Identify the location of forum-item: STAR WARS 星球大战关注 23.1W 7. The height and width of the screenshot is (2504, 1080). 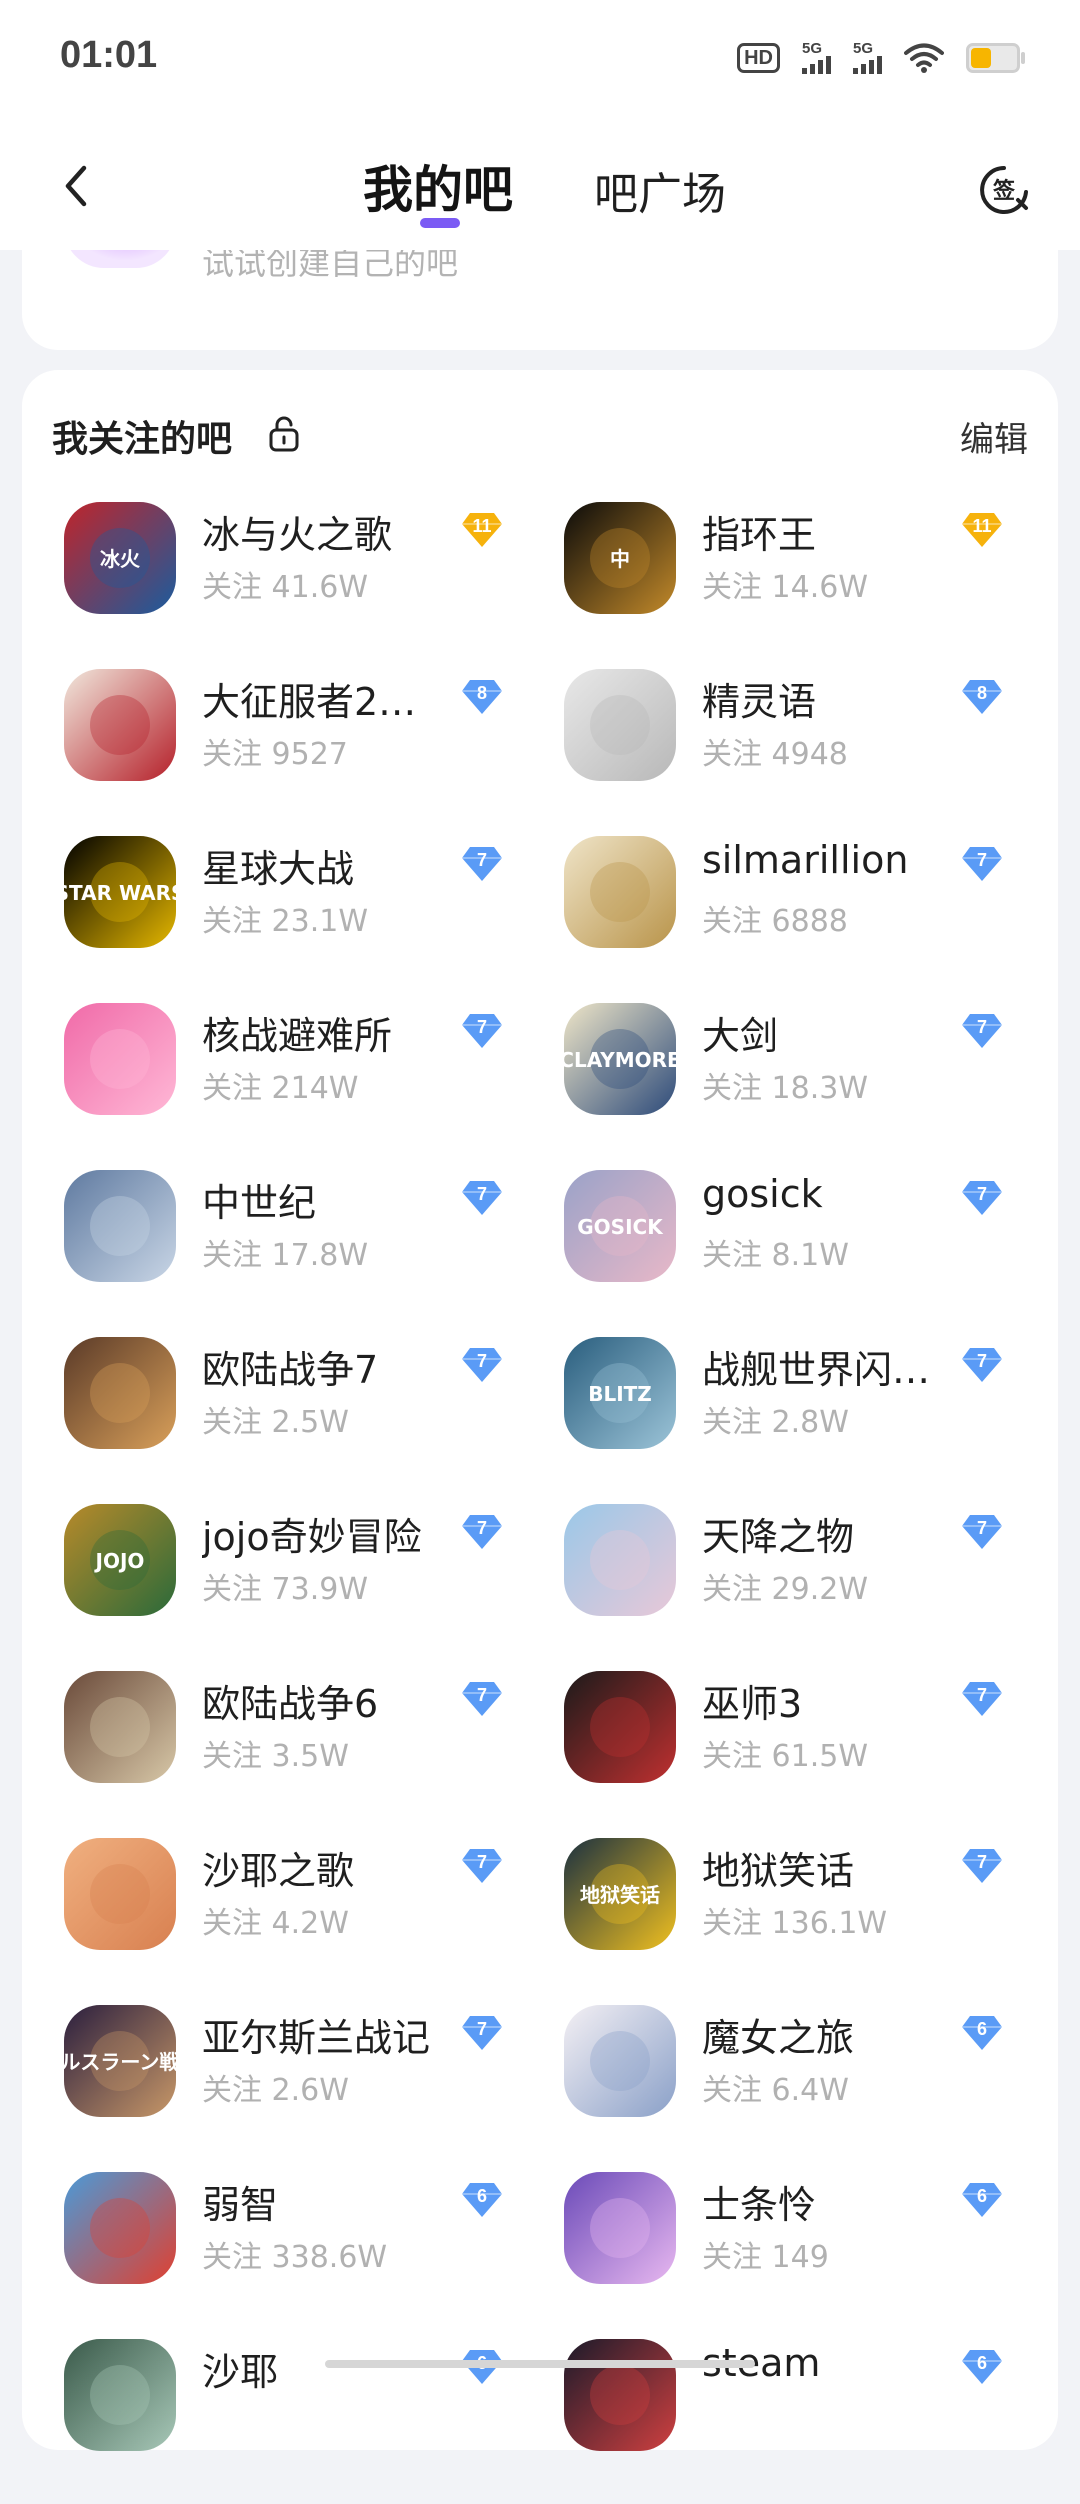
(272, 917).